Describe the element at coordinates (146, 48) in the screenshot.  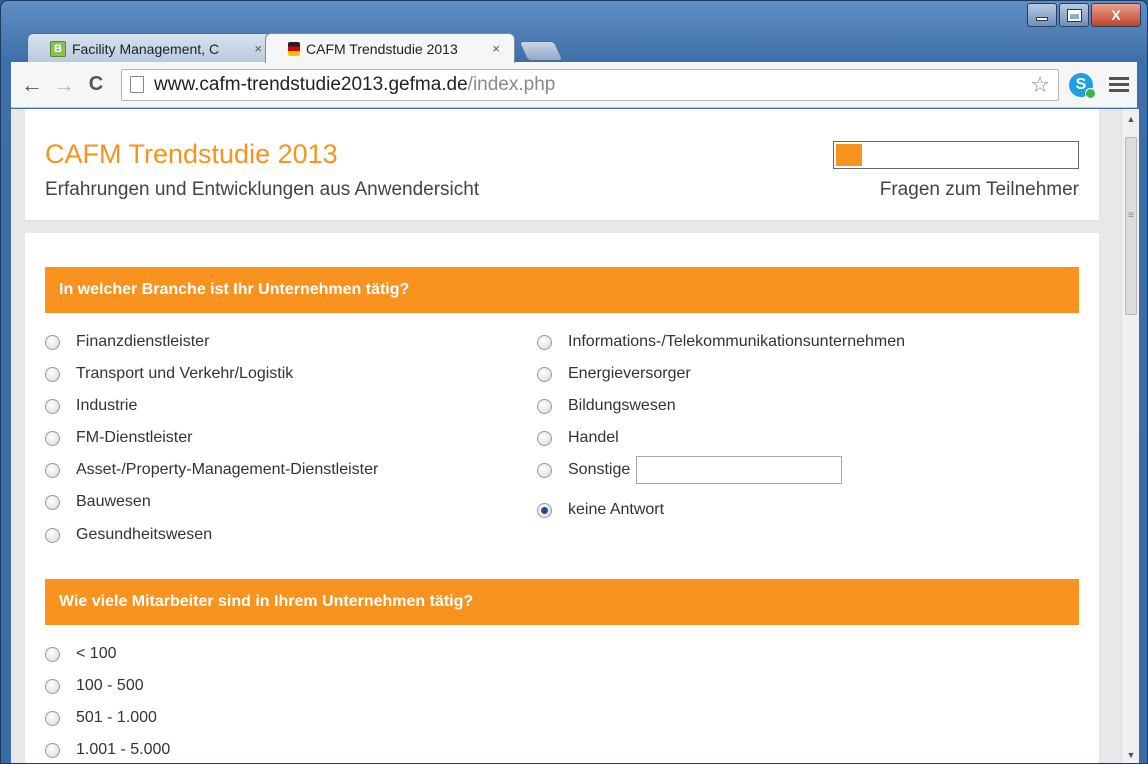
I see `tab-label: Facility Management, C` at that location.